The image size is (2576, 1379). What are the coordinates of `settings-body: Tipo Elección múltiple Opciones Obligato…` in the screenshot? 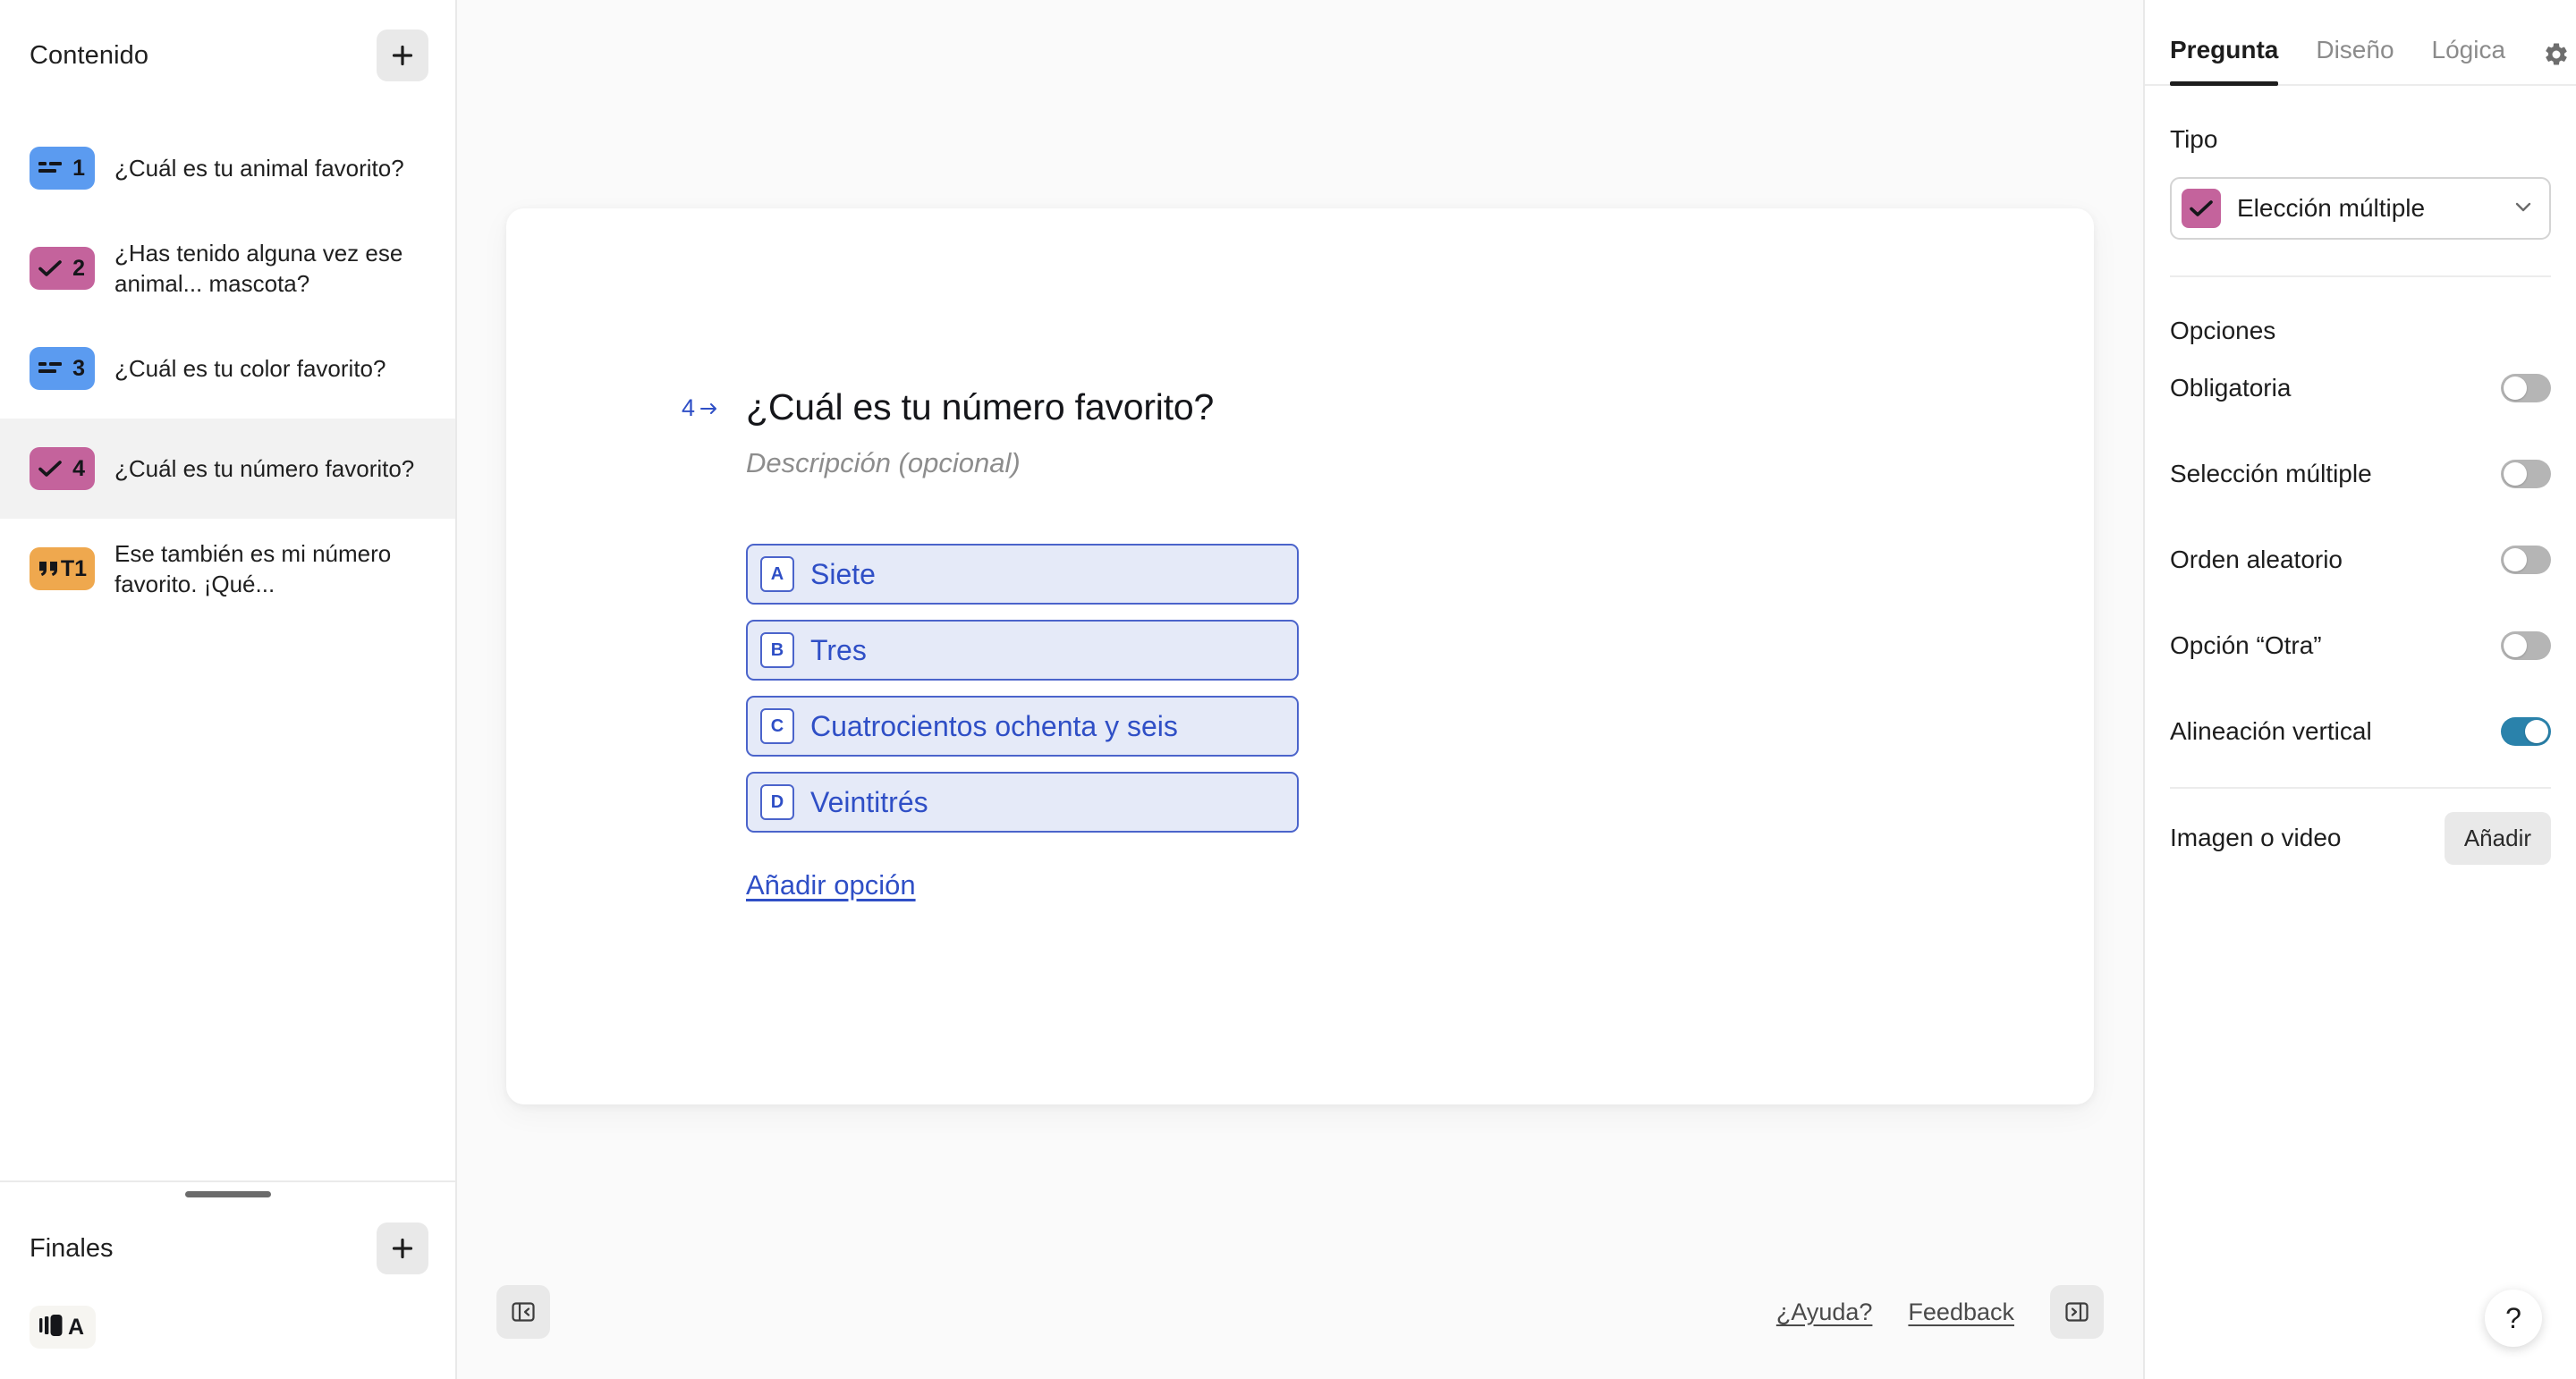 It's located at (2360, 487).